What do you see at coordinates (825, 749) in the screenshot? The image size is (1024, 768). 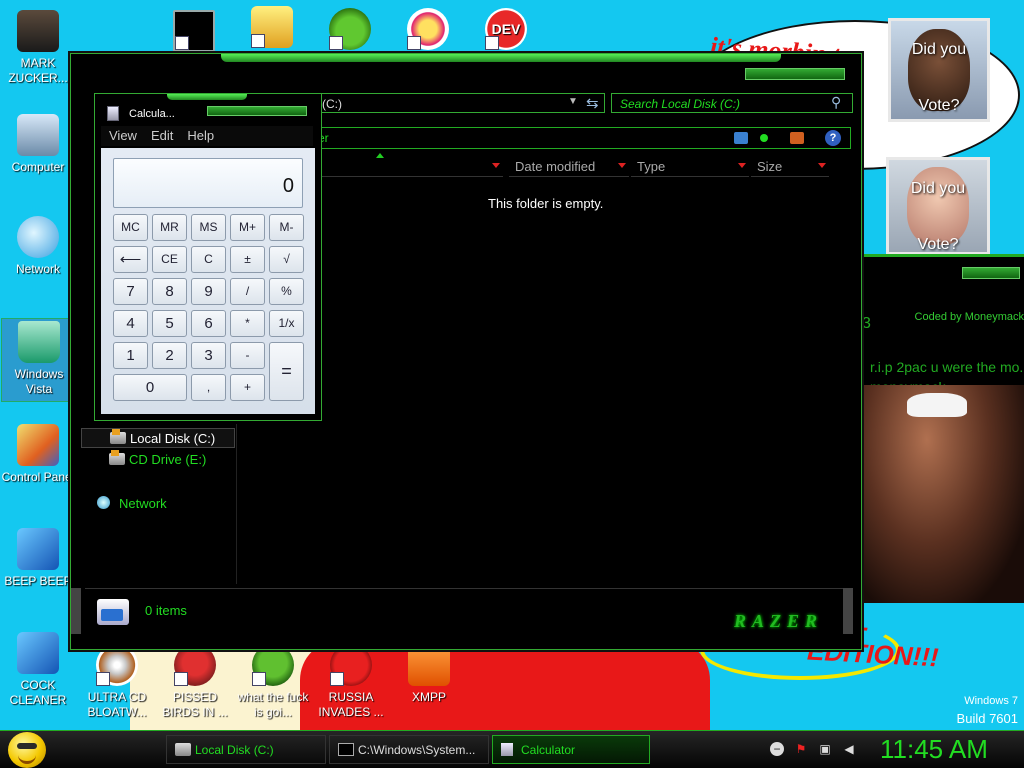 I see `network-tray-icon: ▣` at bounding box center [825, 749].